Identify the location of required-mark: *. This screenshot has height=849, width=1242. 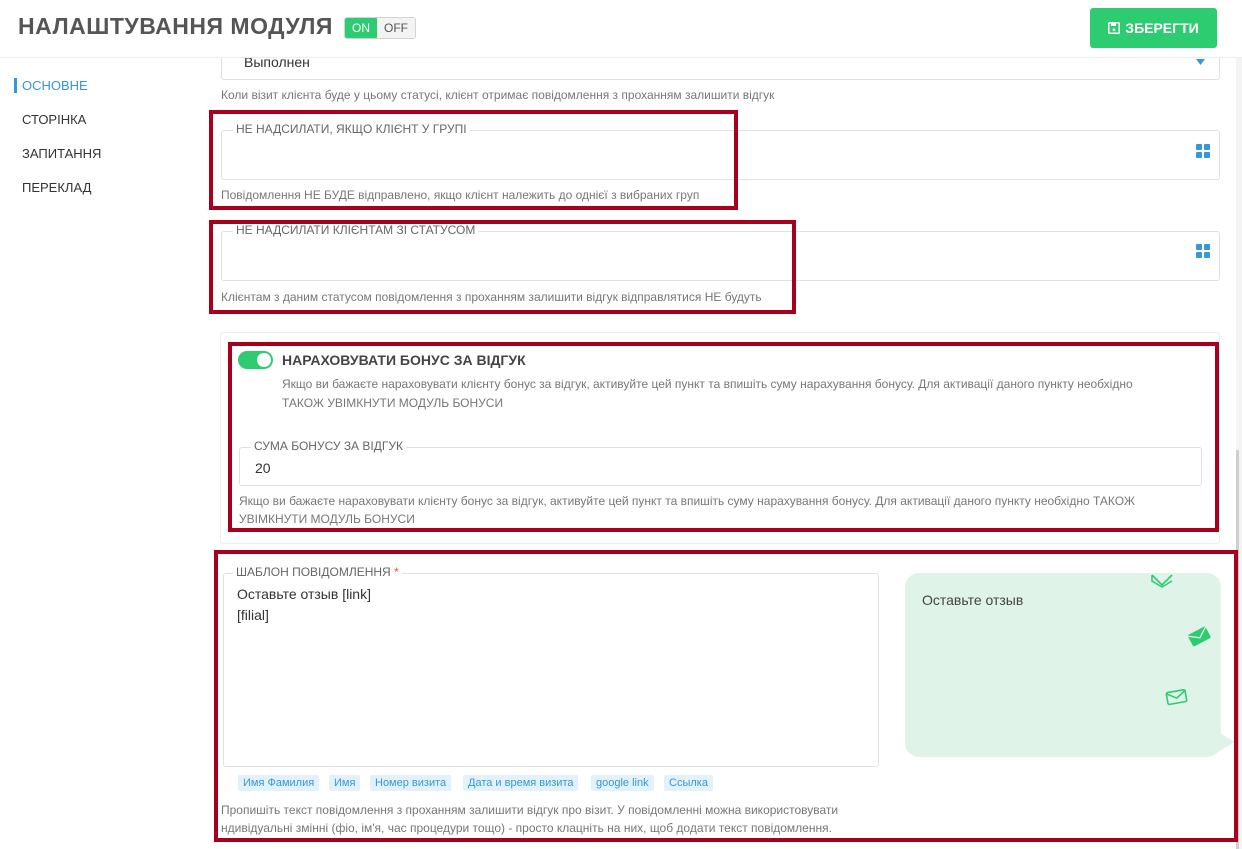
(396, 572).